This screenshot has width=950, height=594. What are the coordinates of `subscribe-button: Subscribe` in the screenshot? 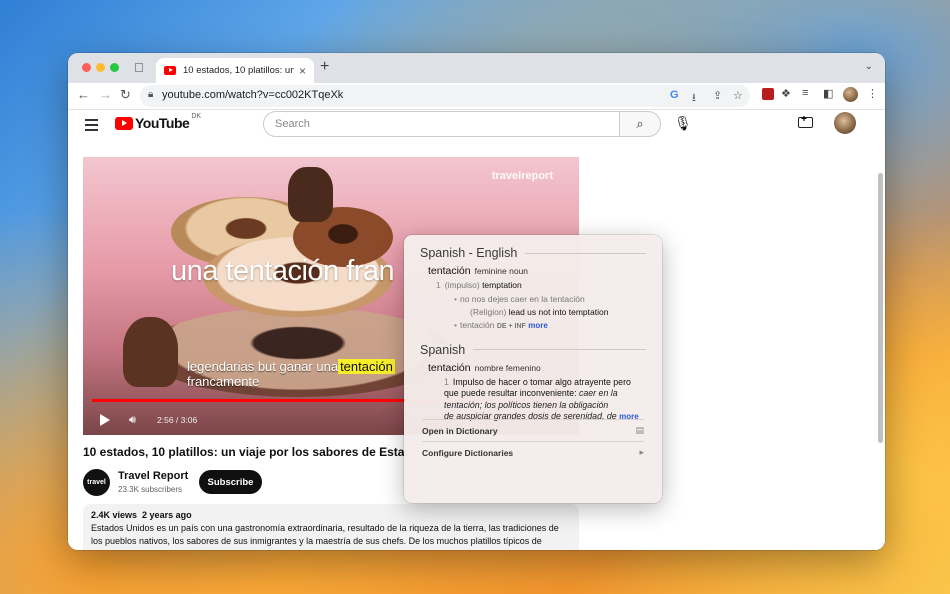 It's located at (230, 482).